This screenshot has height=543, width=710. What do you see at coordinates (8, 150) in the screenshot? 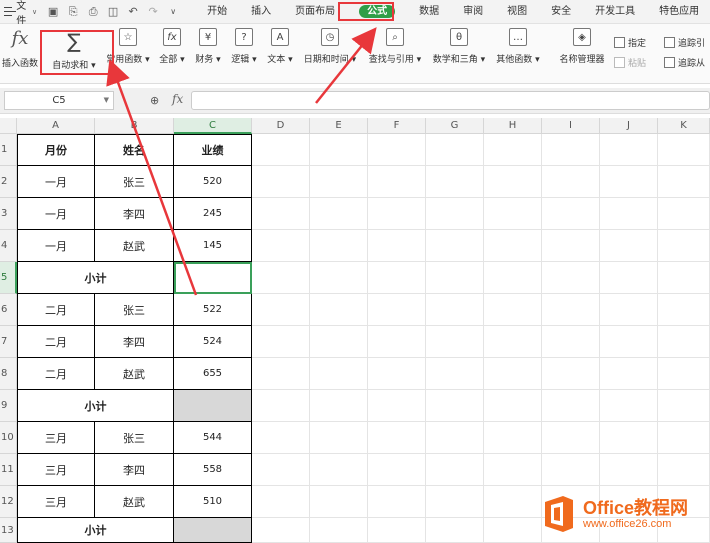
I see `row-header-1: 1` at bounding box center [8, 150].